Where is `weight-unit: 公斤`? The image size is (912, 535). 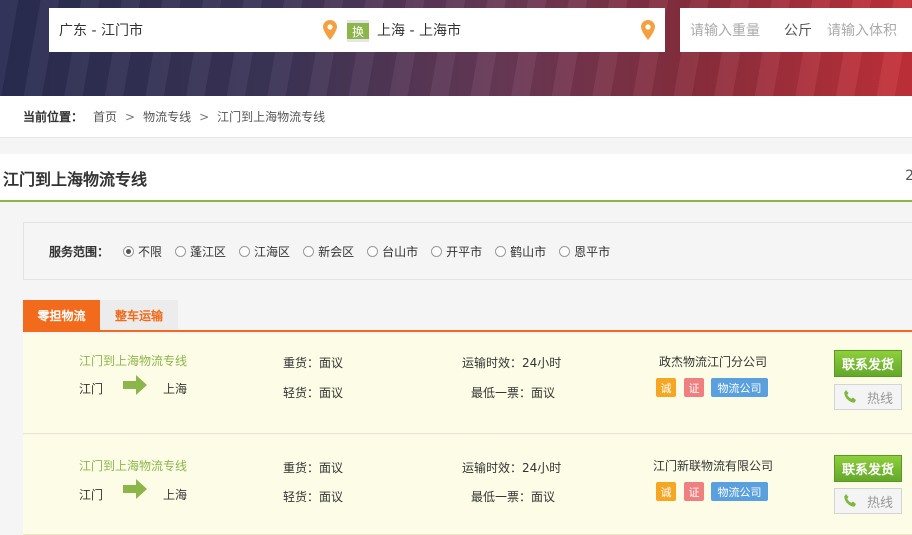
weight-unit: 公斤 is located at coordinates (798, 31).